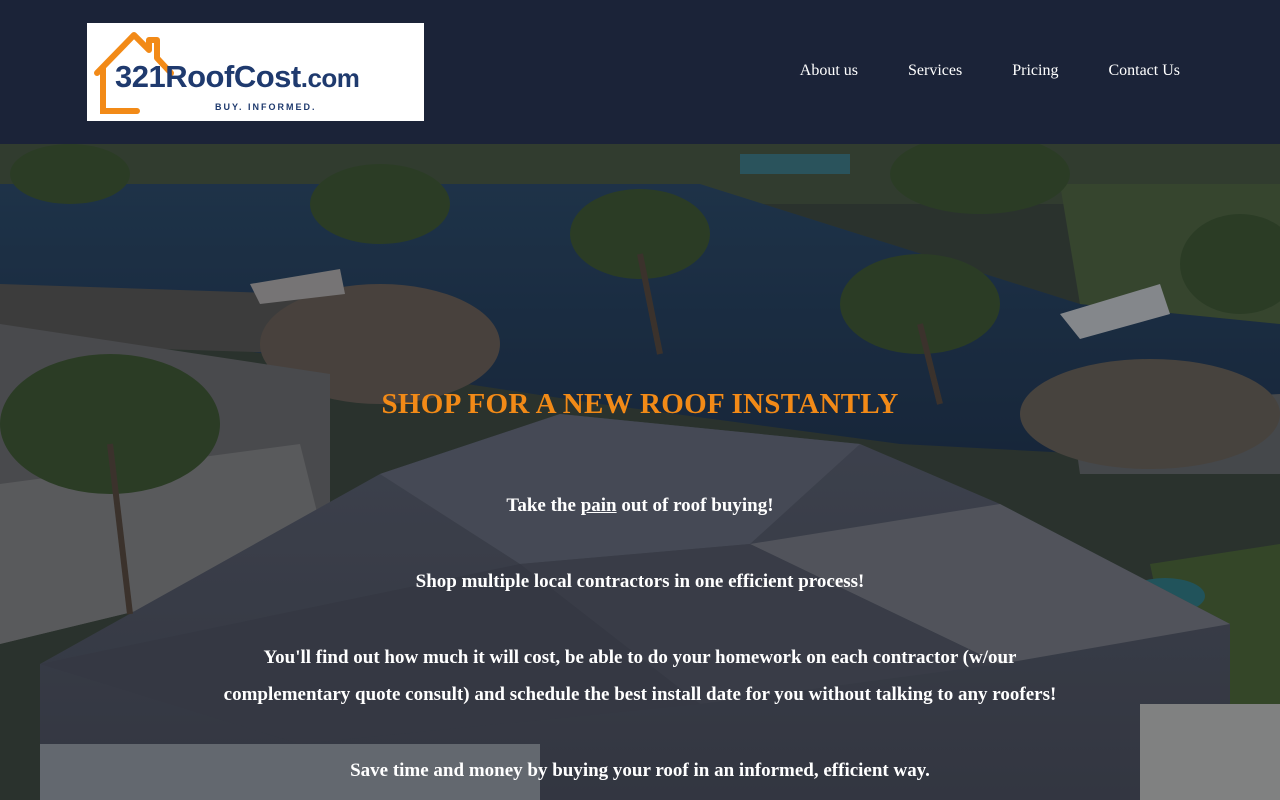 Image resolution: width=1280 pixels, height=800 pixels. What do you see at coordinates (266, 107) in the screenshot?
I see `logo-tagline: BUY. INFORMED.` at bounding box center [266, 107].